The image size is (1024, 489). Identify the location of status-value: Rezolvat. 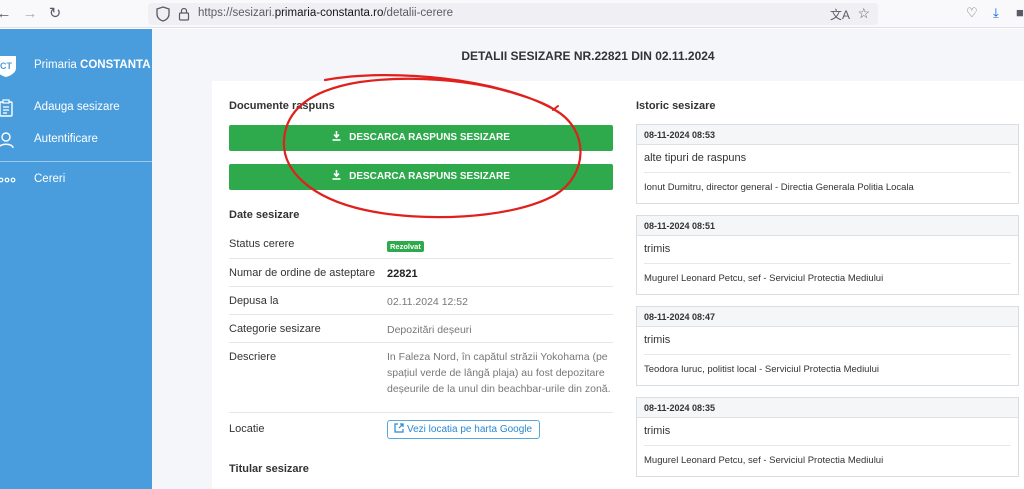
(502, 246).